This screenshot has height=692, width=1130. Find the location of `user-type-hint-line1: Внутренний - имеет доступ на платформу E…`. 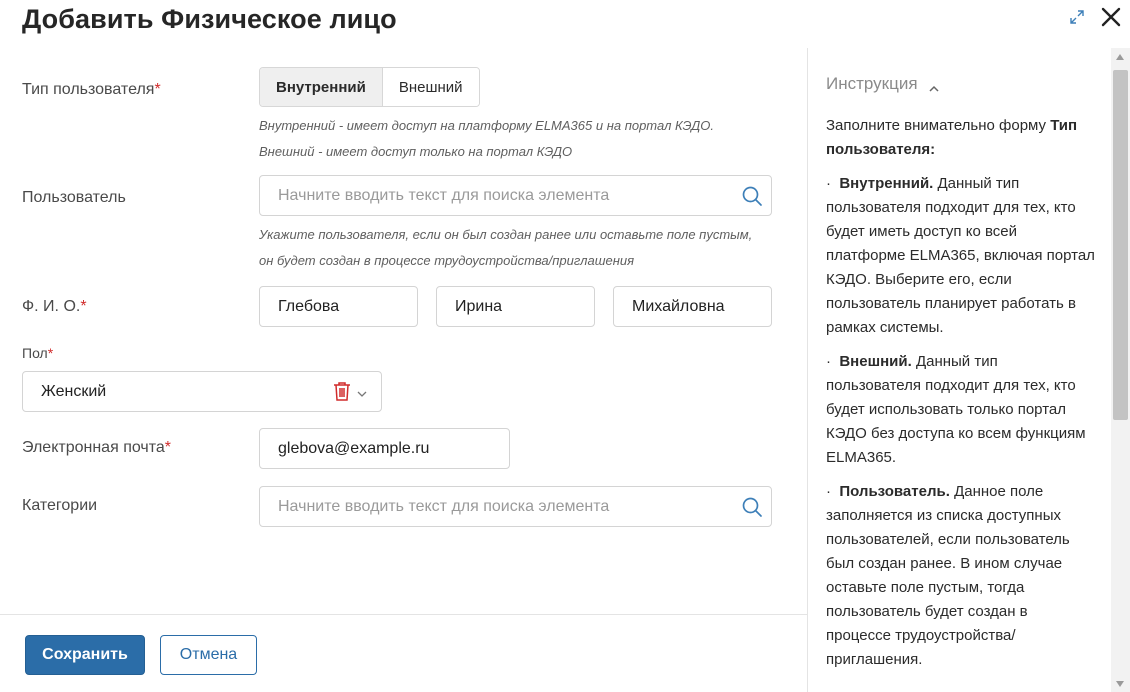

user-type-hint-line1: Внутренний - имеет доступ на платформу E… is located at coordinates (486, 125).